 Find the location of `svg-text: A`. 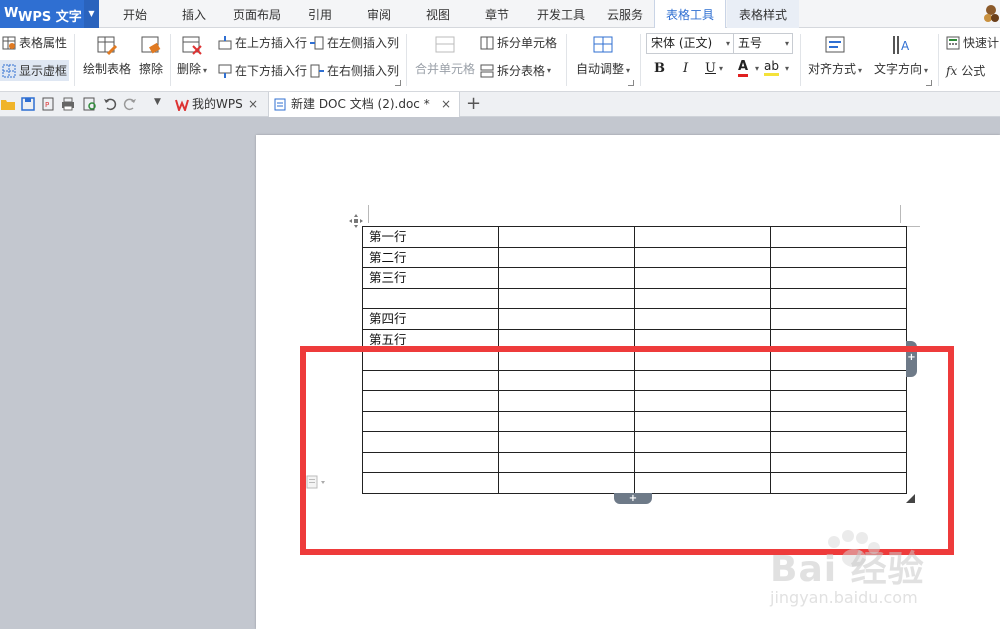

svg-text: A is located at coordinates (905, 46).